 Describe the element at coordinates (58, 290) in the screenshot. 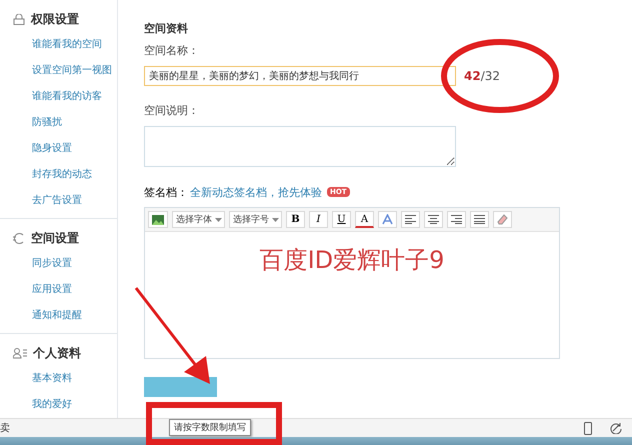

I see `sidebar-link: 应用设置` at that location.